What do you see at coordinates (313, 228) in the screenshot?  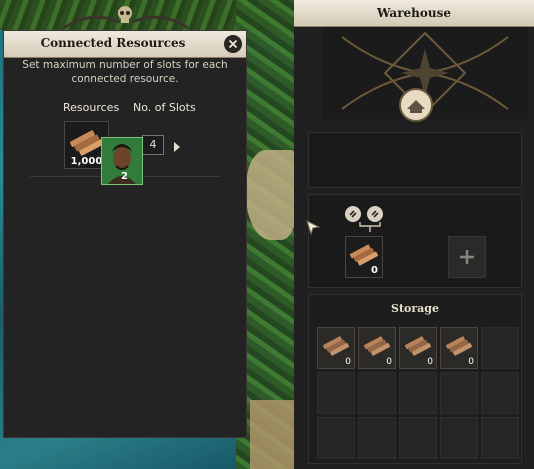 I see `mouse-cursor-icon` at bounding box center [313, 228].